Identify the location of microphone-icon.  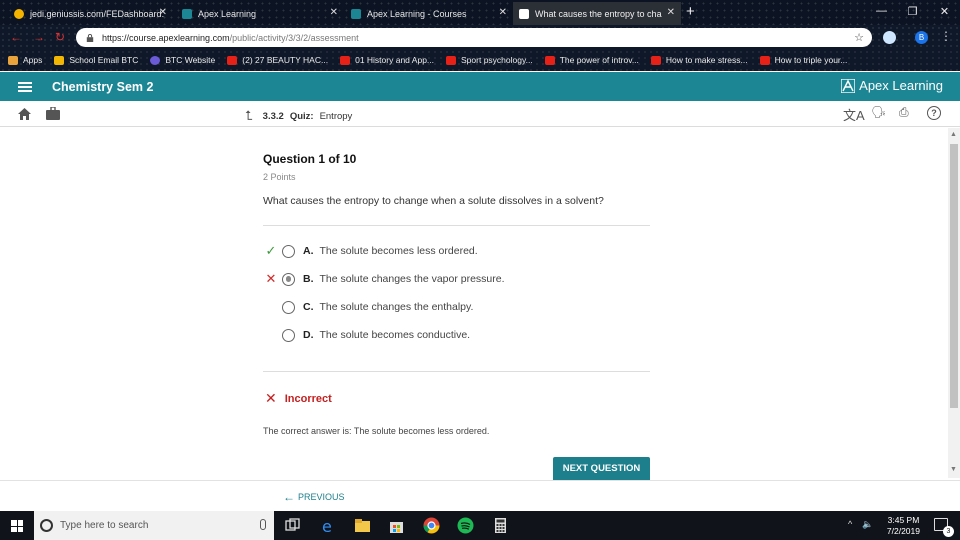
(263, 524).